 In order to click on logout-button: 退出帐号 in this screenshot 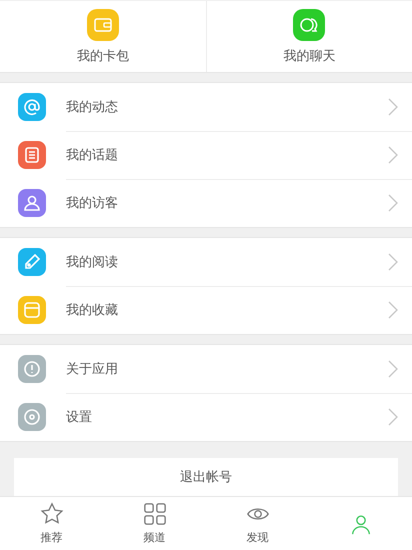, I will do `click(206, 477)`.